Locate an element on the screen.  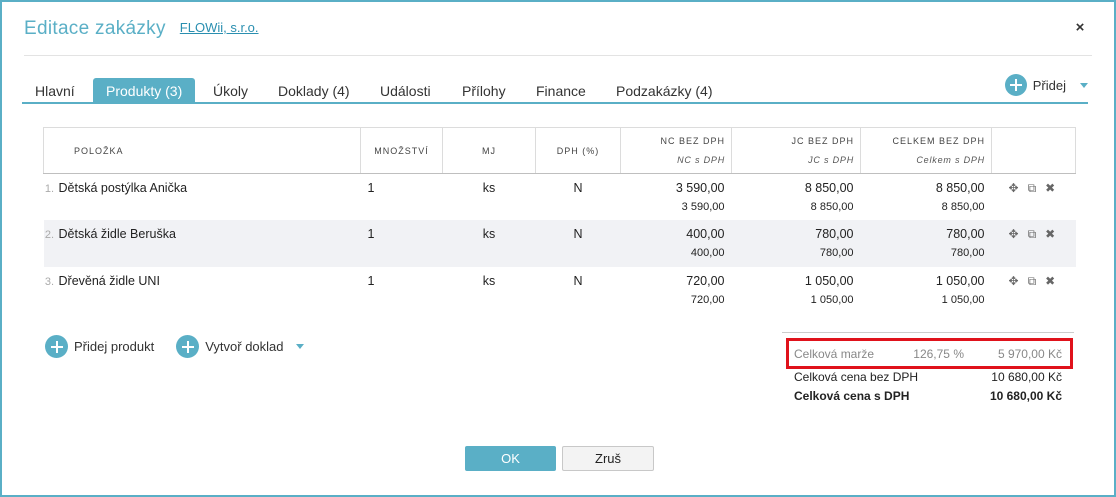
col-header-jc: JC BEZ DPH JC s DPH is located at coordinates (796, 150).